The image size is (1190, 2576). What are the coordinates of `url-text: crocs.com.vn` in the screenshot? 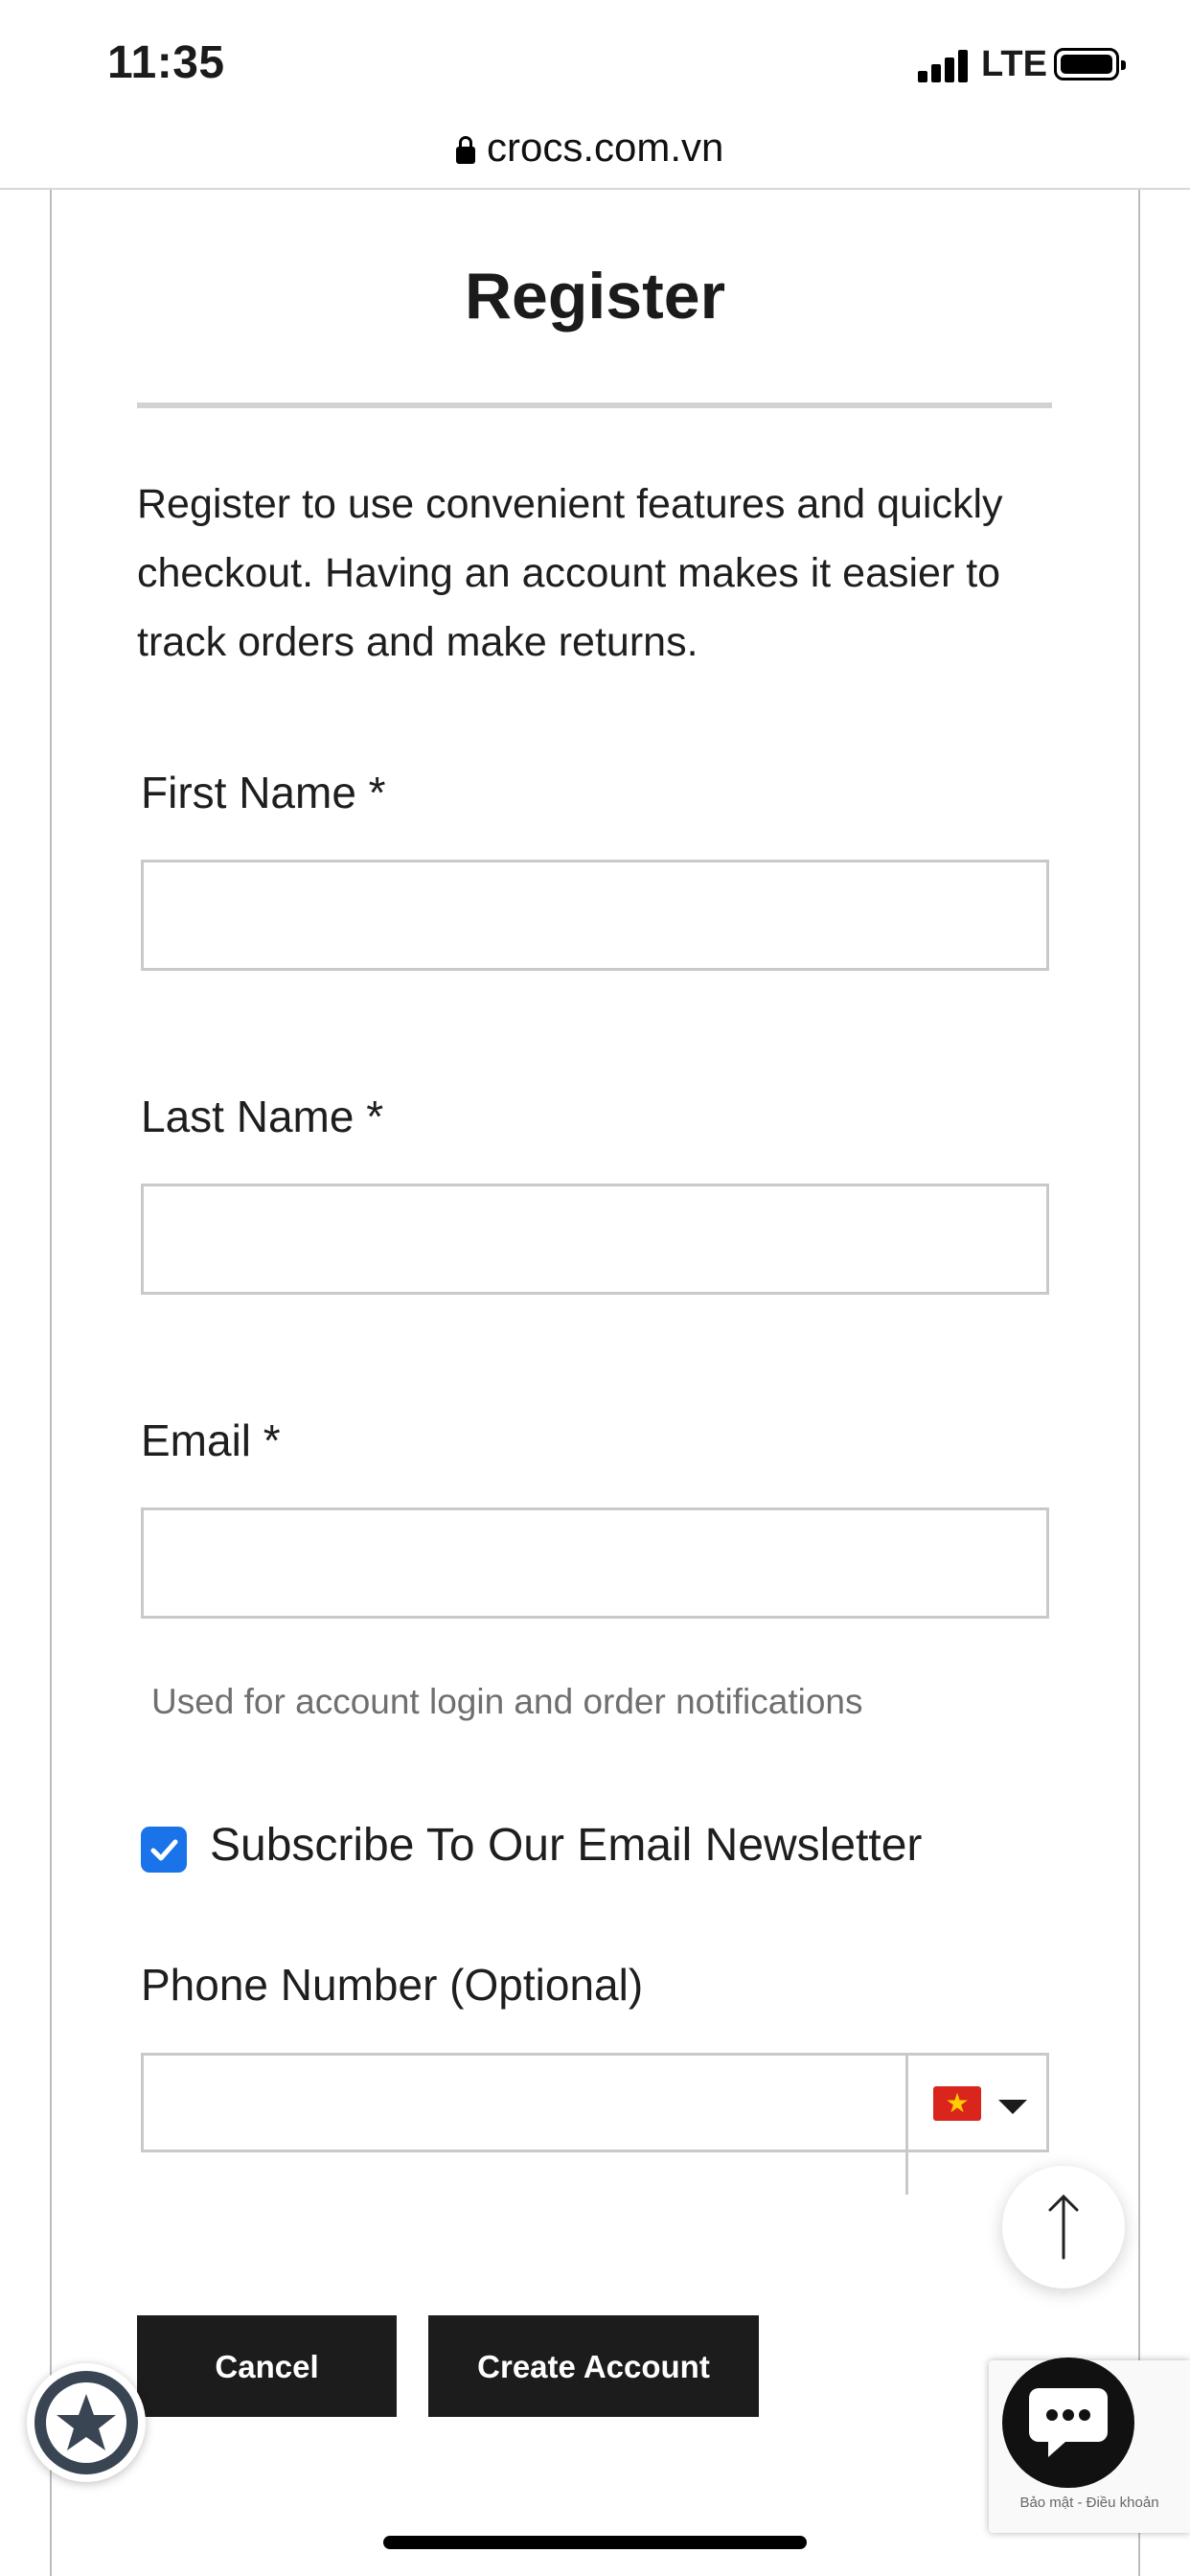 It's located at (606, 147).